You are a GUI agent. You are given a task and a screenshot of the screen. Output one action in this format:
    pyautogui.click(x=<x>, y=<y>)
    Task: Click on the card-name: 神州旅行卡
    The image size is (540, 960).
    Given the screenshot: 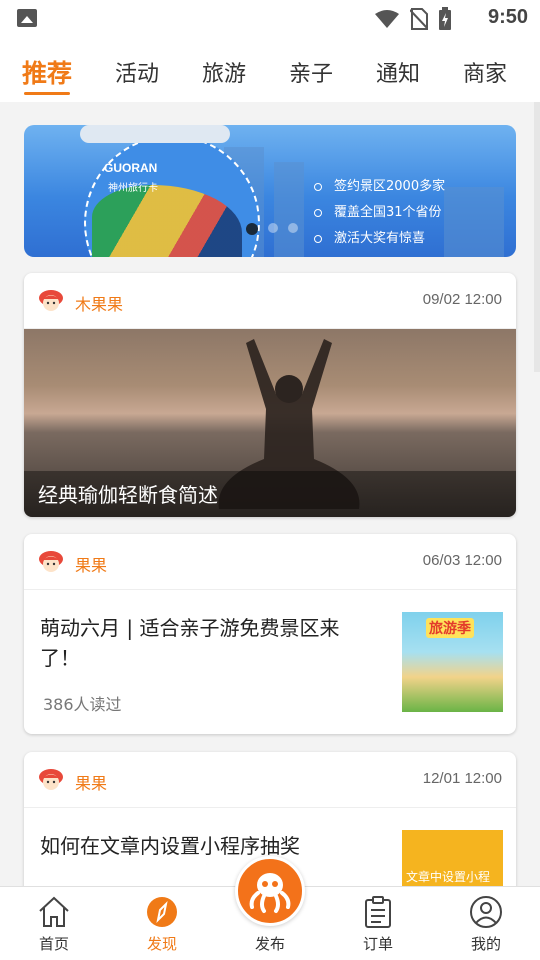 What is the action you would take?
    pyautogui.click(x=133, y=188)
    